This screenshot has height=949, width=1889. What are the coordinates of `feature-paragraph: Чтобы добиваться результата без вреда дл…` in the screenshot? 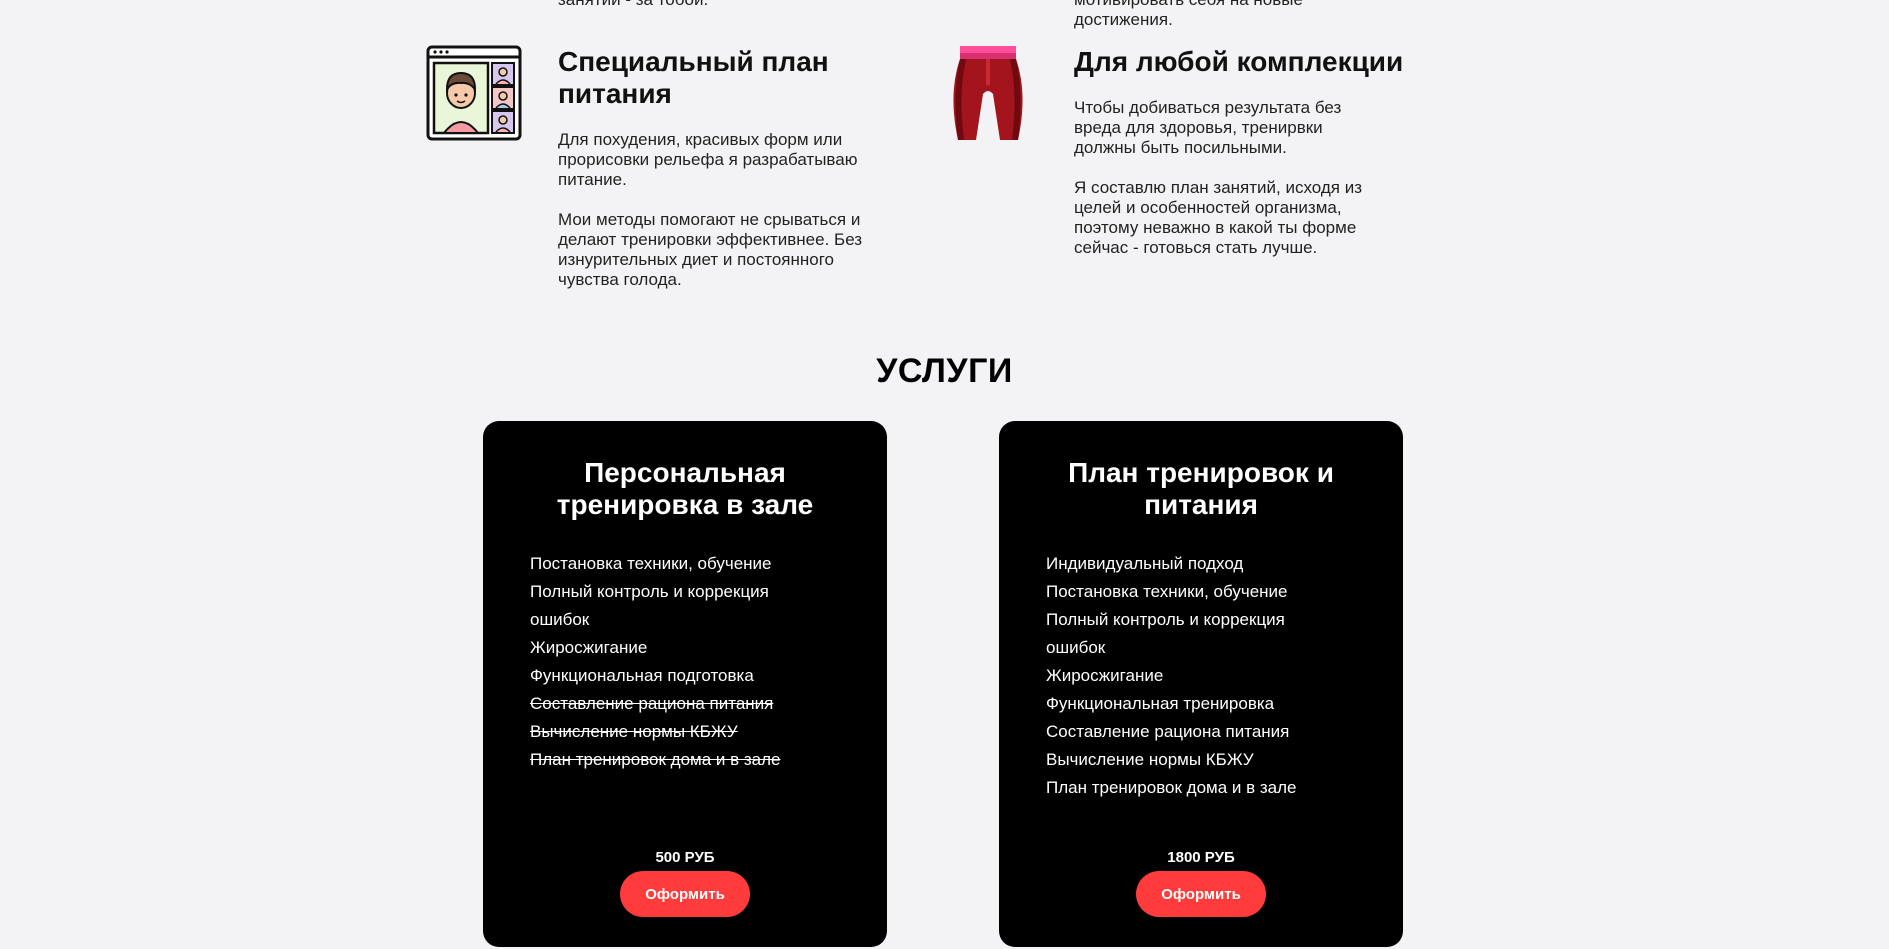 It's located at (1208, 127).